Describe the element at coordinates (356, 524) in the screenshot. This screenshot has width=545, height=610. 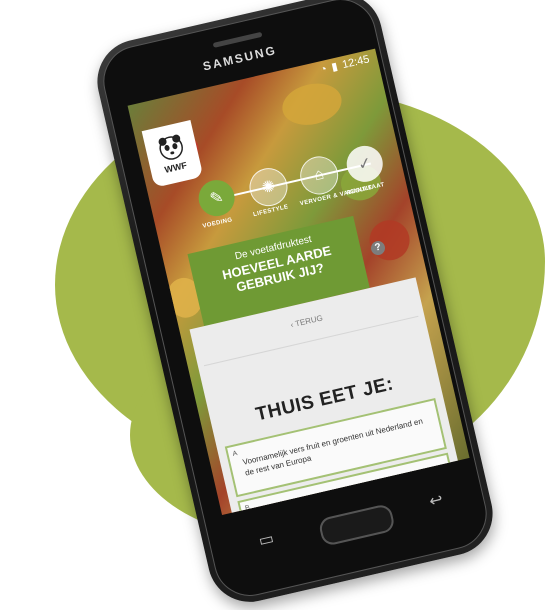
I see `home-button` at that location.